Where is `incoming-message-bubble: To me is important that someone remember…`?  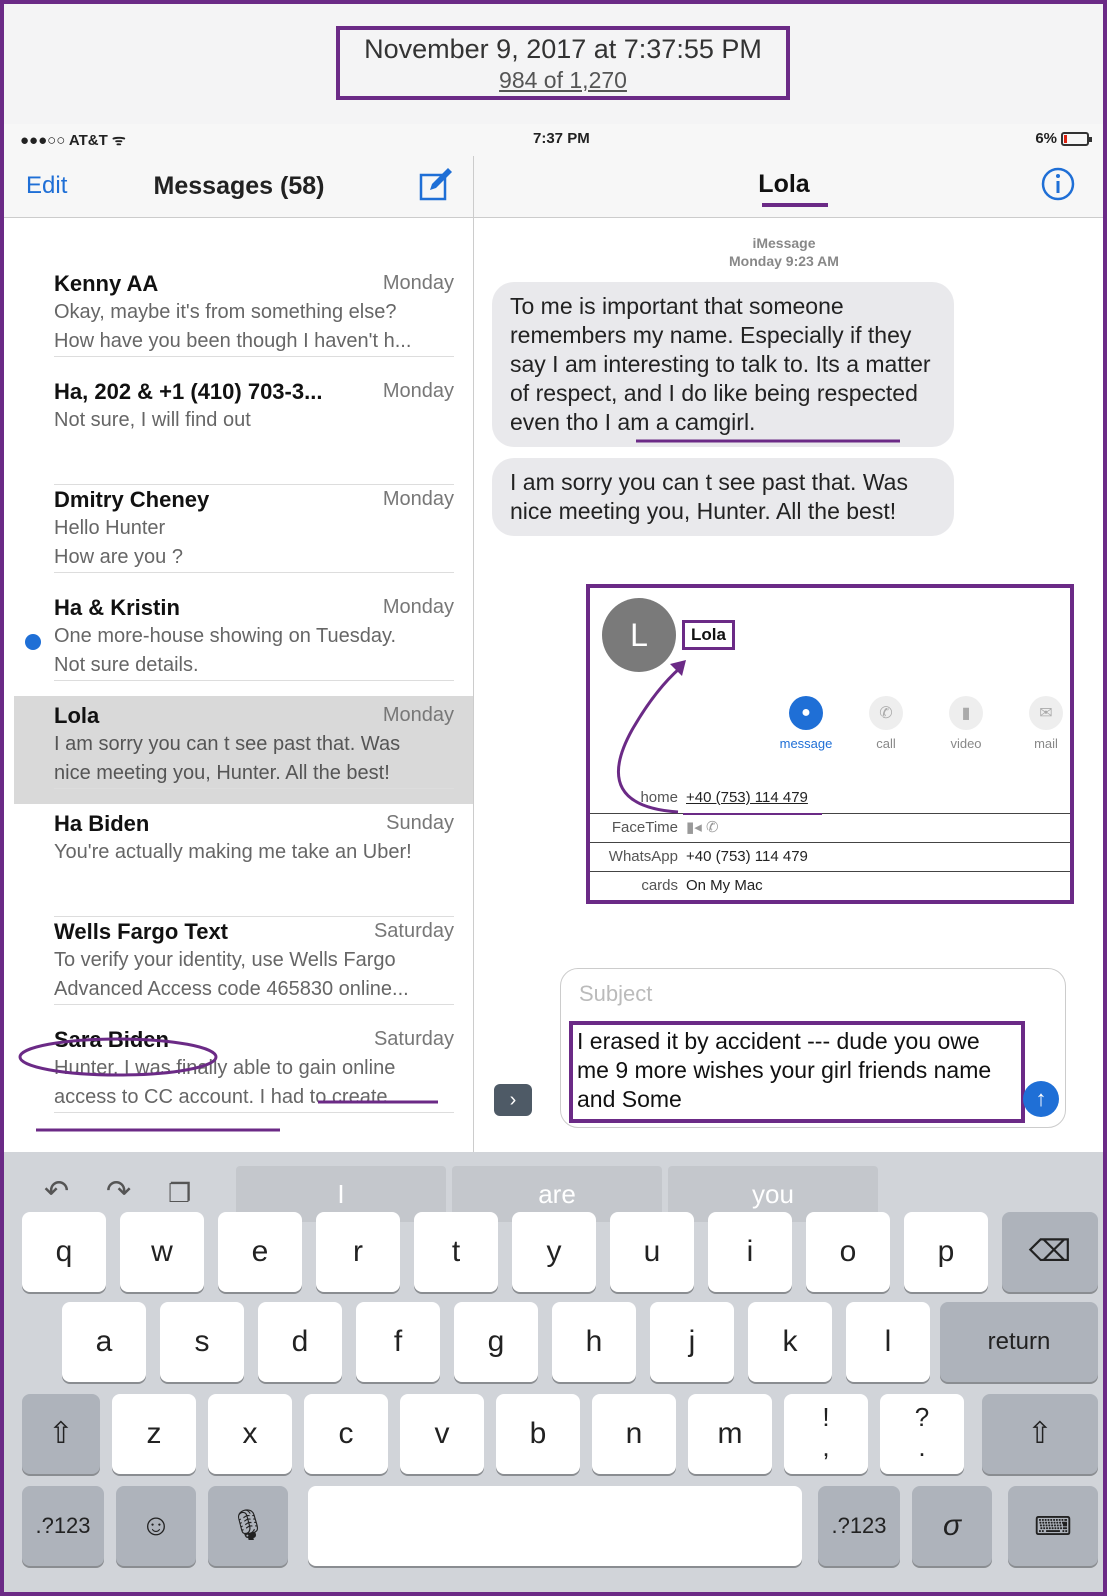
incoming-message-bubble: To me is important that someone remember… is located at coordinates (723, 364).